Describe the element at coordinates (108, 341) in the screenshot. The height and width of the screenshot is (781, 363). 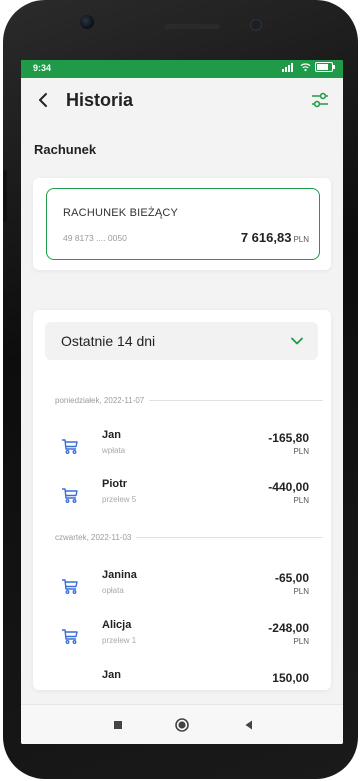
I see `period-label: Ostatnie 14 dni` at that location.